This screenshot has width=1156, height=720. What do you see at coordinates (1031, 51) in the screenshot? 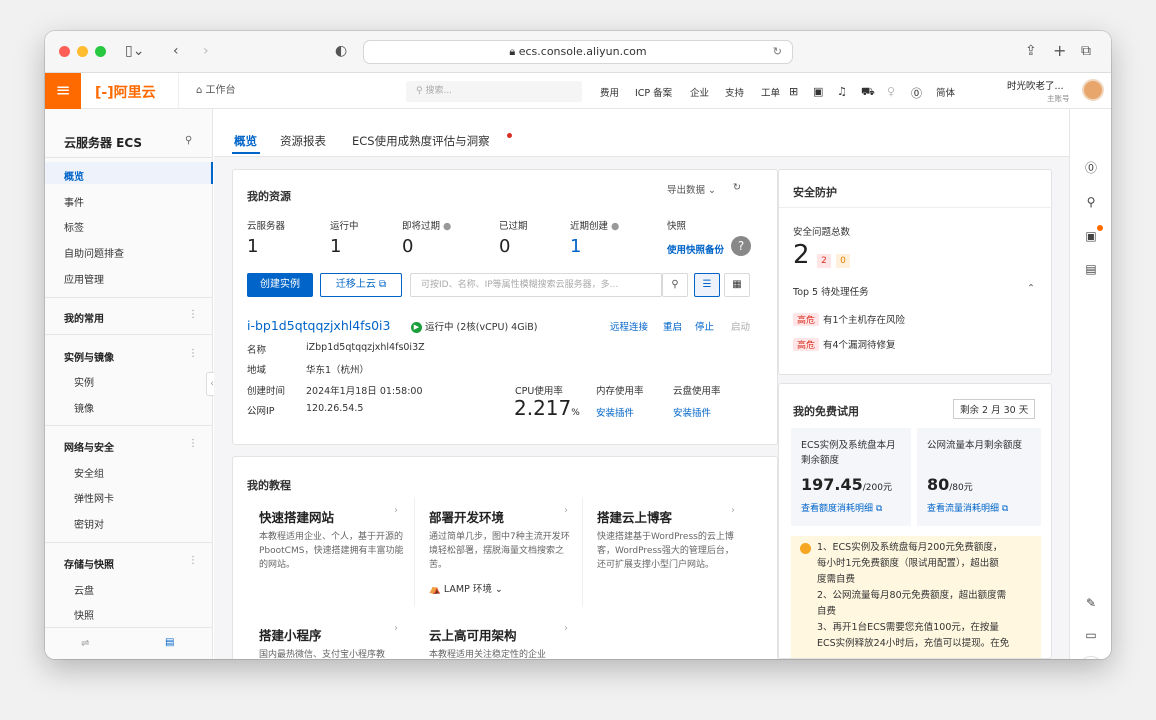
I see `share-icon: ⇪` at bounding box center [1031, 51].